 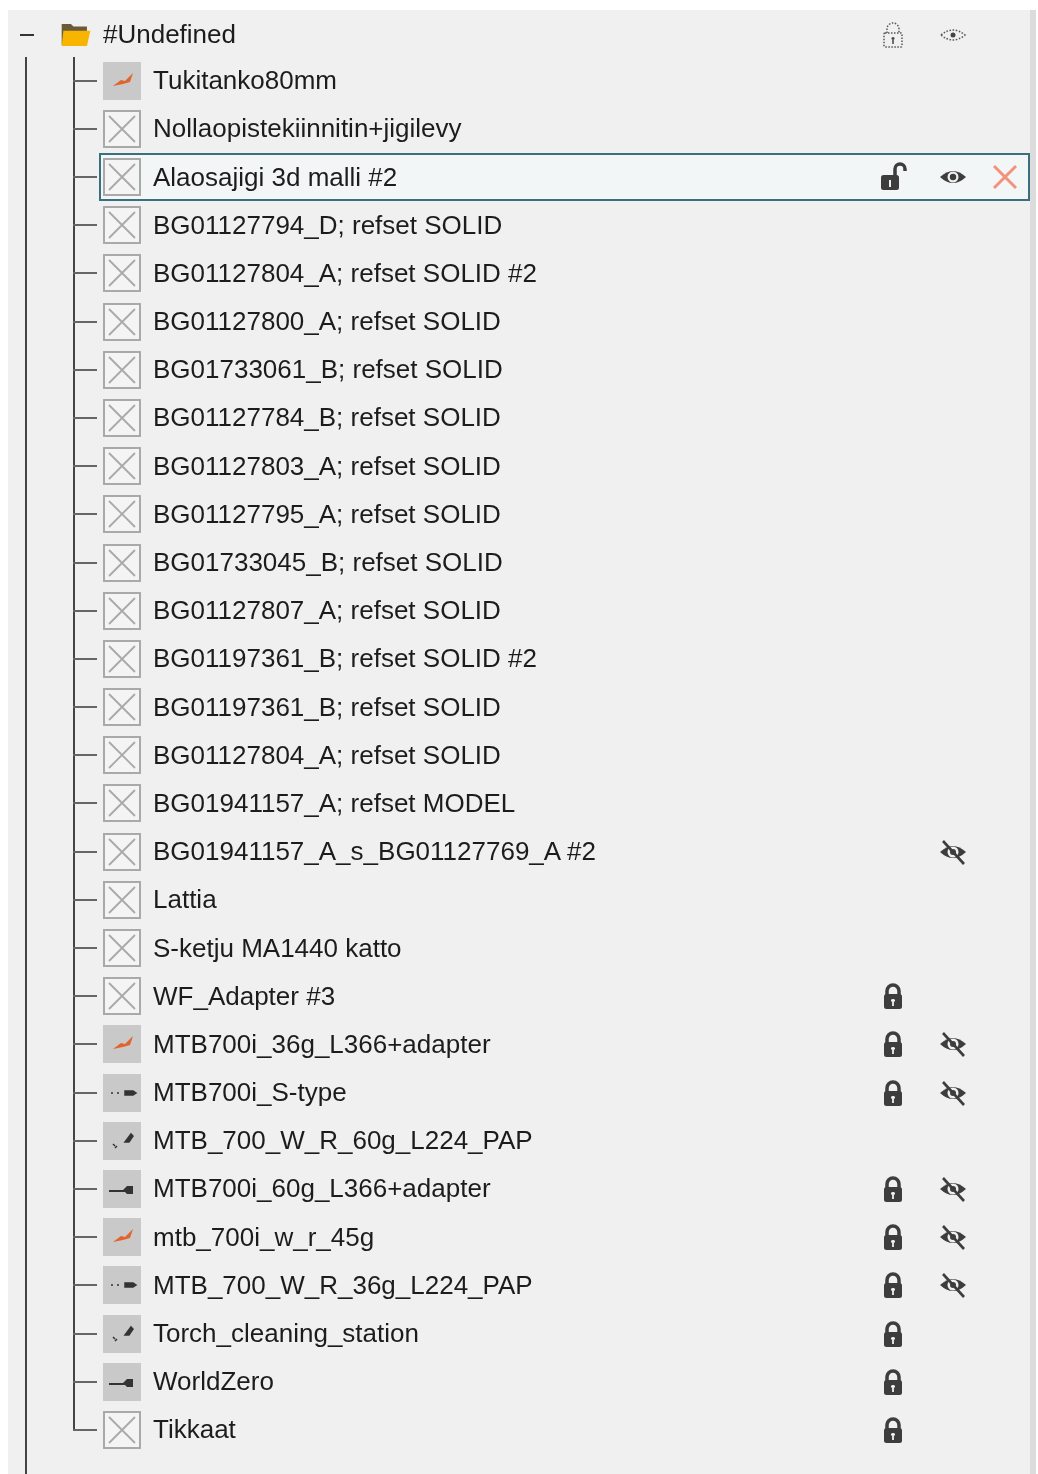 I want to click on tree-item-label: Nollaopistekiinnitin+jigilevy, so click(x=308, y=129).